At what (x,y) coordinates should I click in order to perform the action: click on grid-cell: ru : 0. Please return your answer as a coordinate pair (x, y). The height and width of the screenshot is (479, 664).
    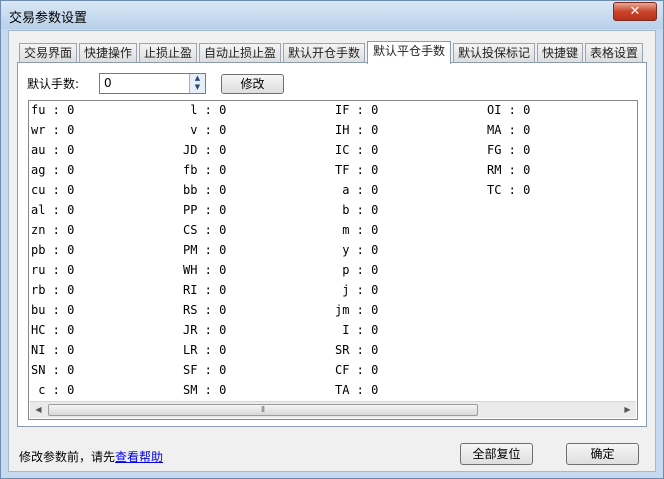
    Looking at the image, I should click on (53, 270).